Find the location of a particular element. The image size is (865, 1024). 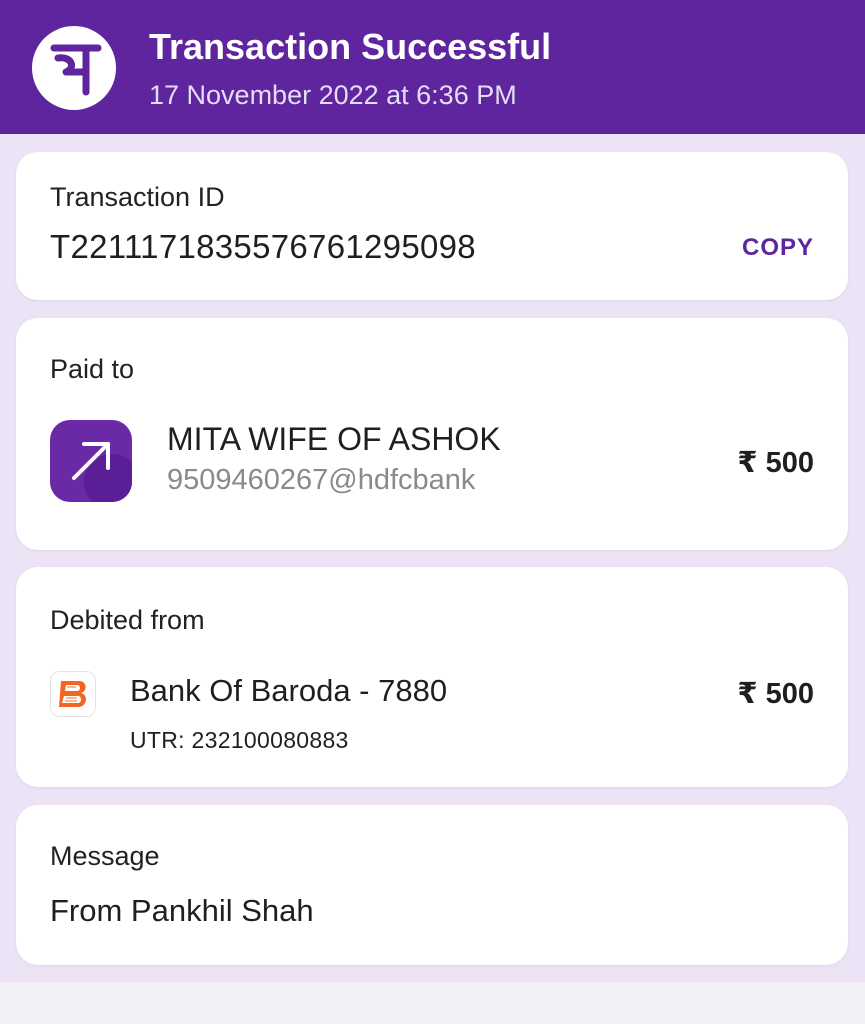

page-title: Transaction Successful is located at coordinates (350, 46).